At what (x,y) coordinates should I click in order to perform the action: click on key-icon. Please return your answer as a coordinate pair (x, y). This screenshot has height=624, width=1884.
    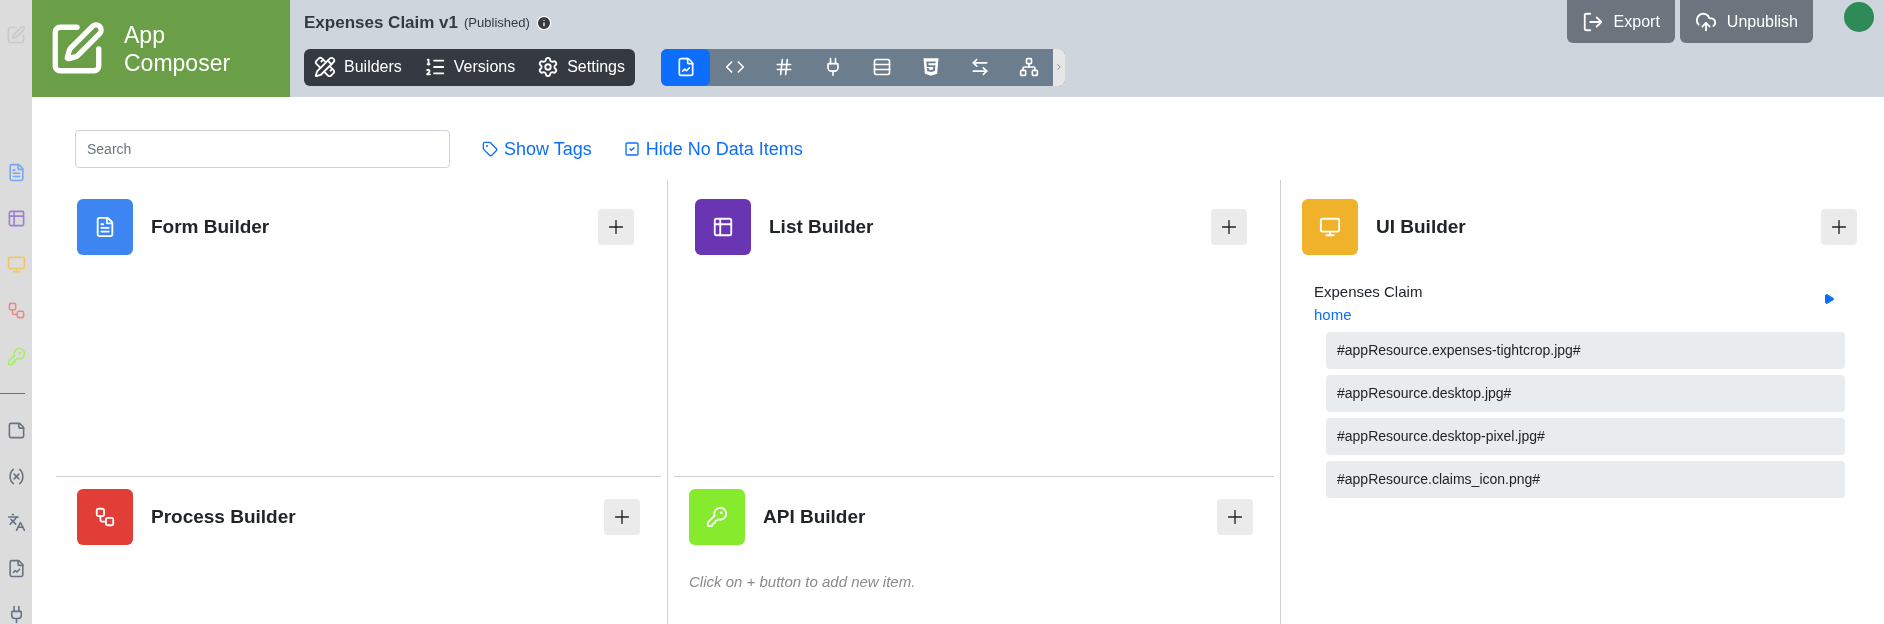
    Looking at the image, I should click on (717, 517).